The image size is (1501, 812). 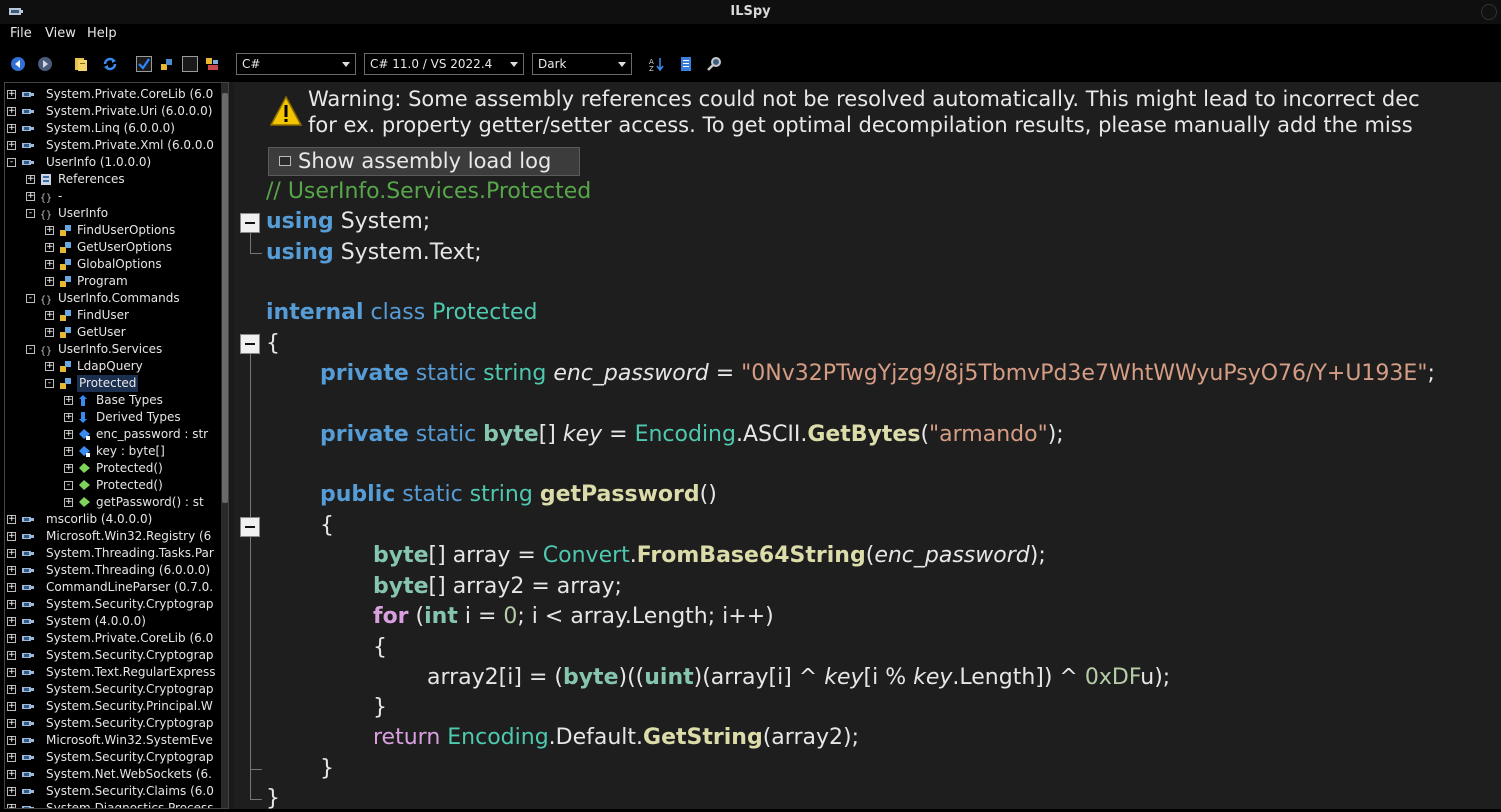 I want to click on tree-item: + enc_password : str, so click(x=112, y=434).